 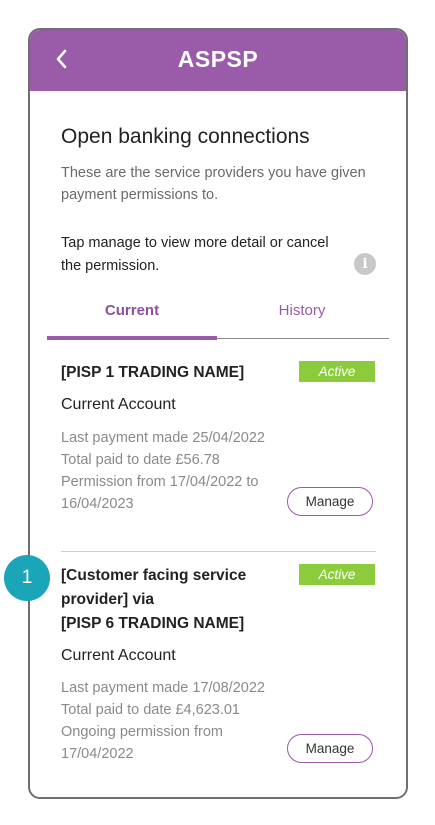 What do you see at coordinates (97, 504) in the screenshot?
I see `permission-period-end: 16/04/2023` at bounding box center [97, 504].